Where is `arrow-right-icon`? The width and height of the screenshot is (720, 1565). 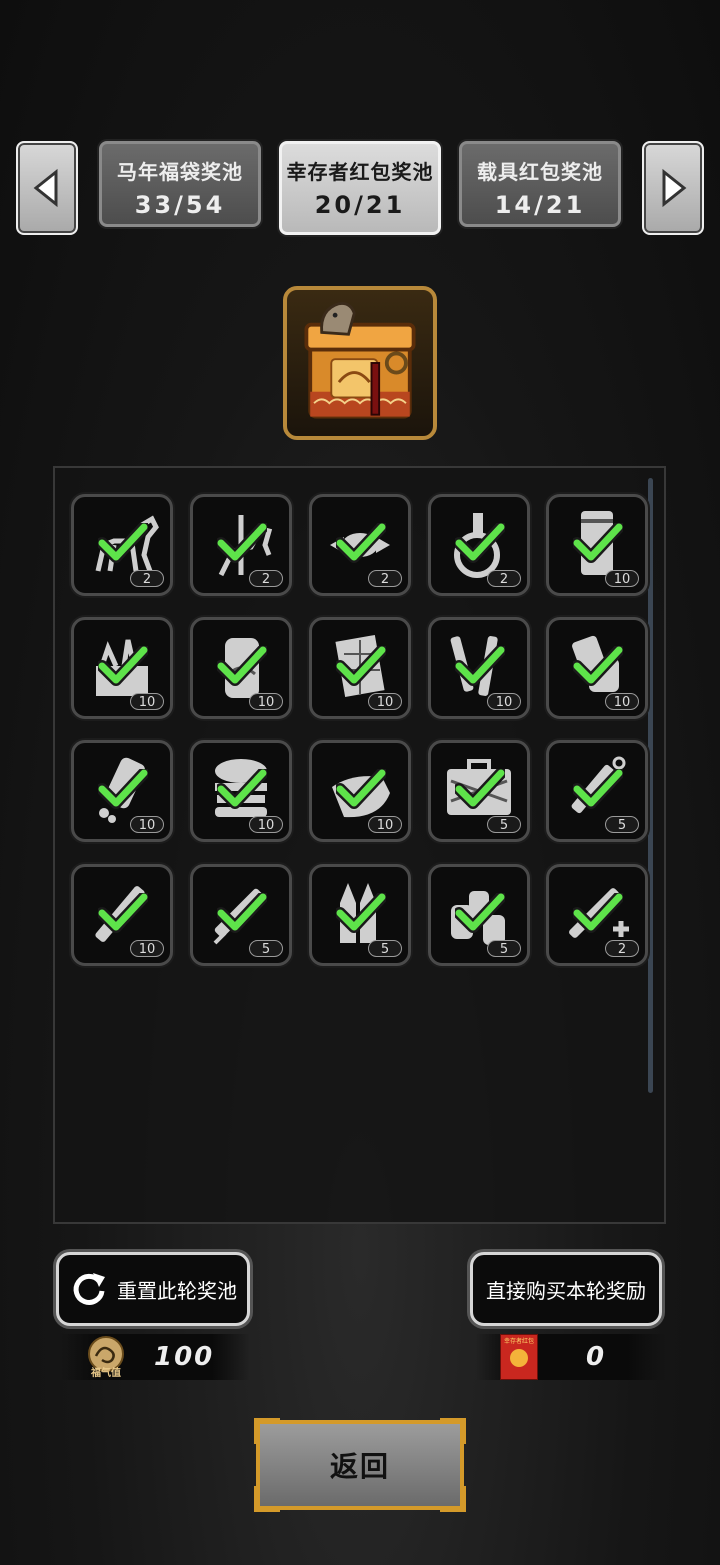
arrow-right-icon is located at coordinates (674, 188).